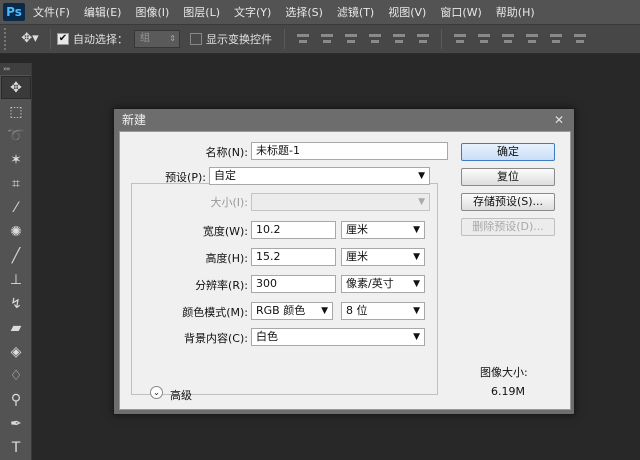 The image size is (640, 460). Describe the element at coordinates (304, 12) in the screenshot. I see `menu-select: 选择(S)` at that location.